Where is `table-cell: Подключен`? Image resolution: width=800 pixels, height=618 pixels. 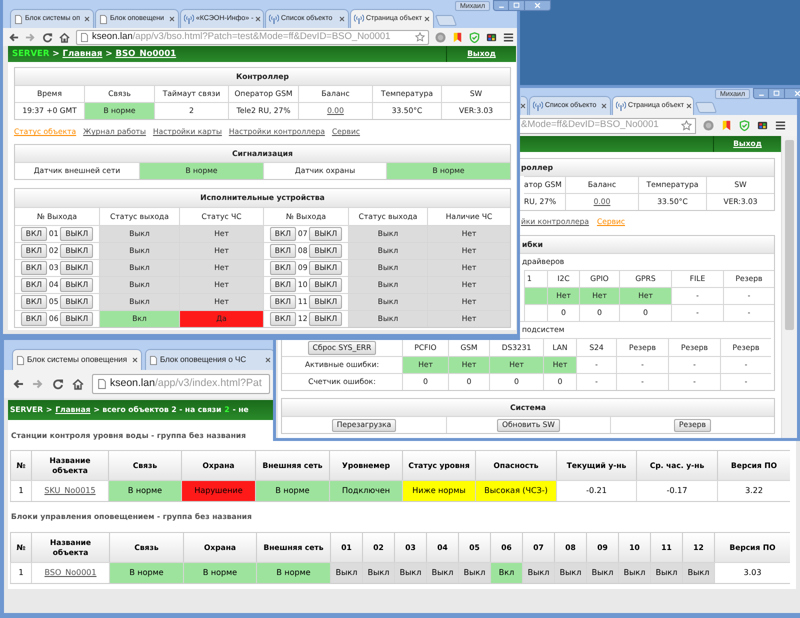
table-cell: Подключен is located at coordinates (365, 490).